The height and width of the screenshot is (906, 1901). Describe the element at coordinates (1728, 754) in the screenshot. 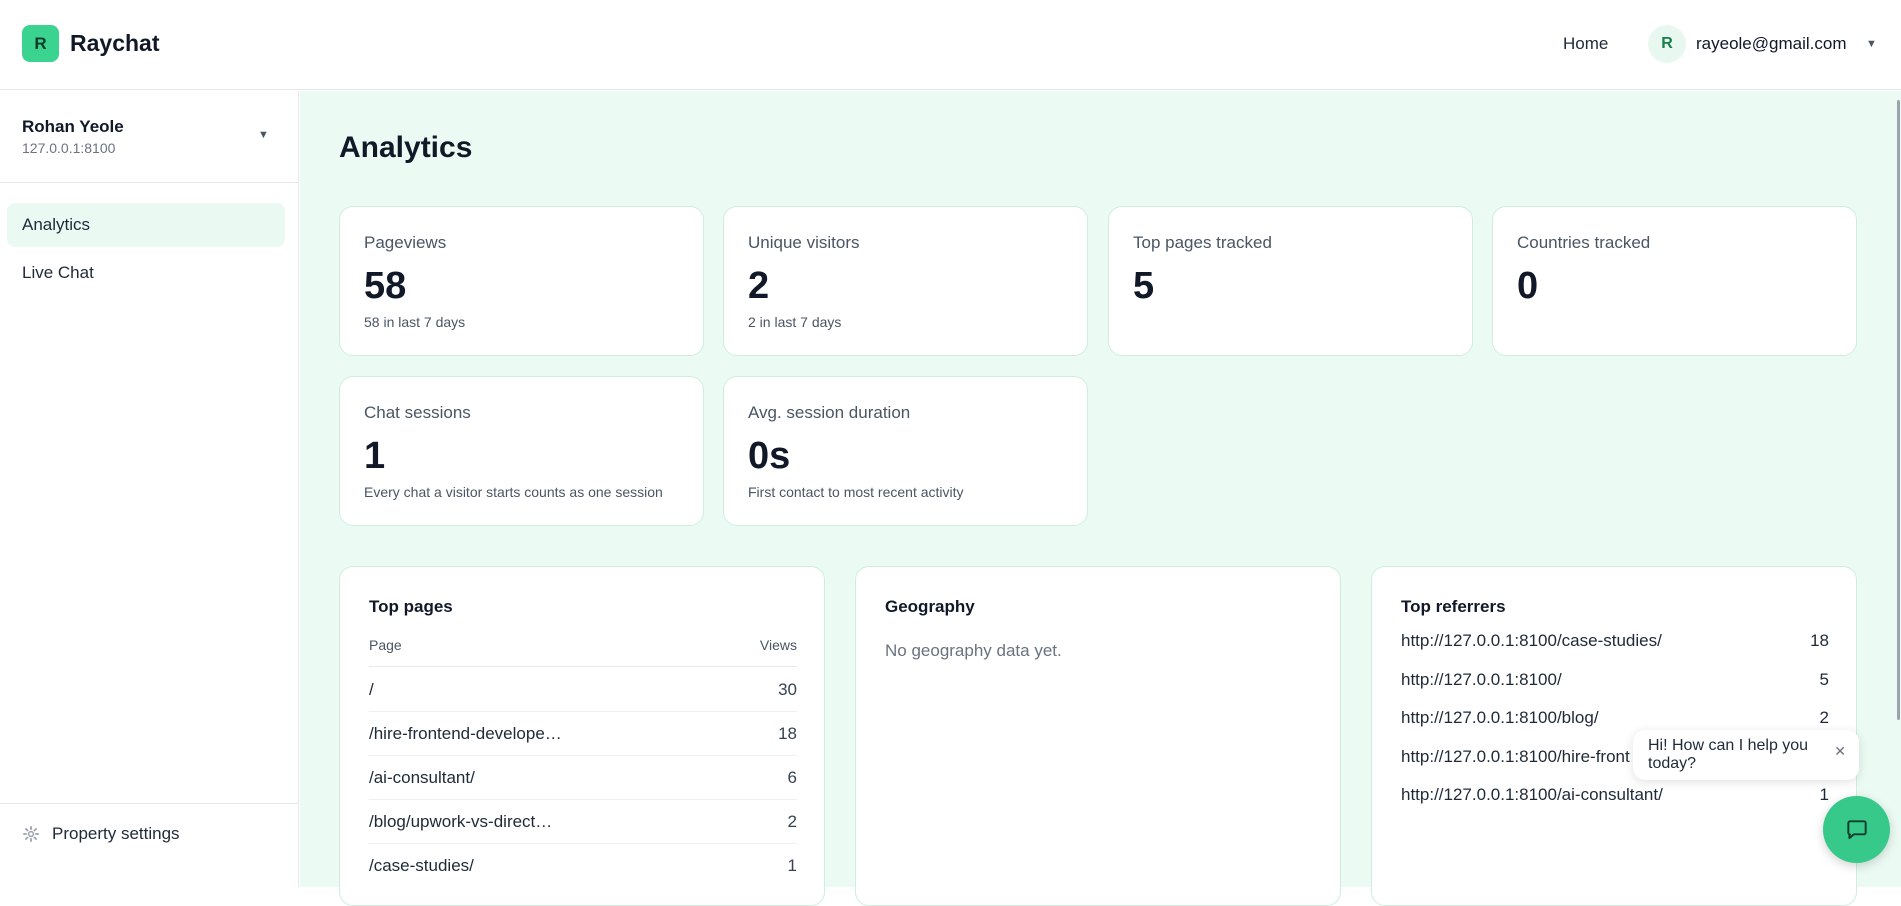

I see `chat-greeting-text: Hi! How can I help you today?` at that location.